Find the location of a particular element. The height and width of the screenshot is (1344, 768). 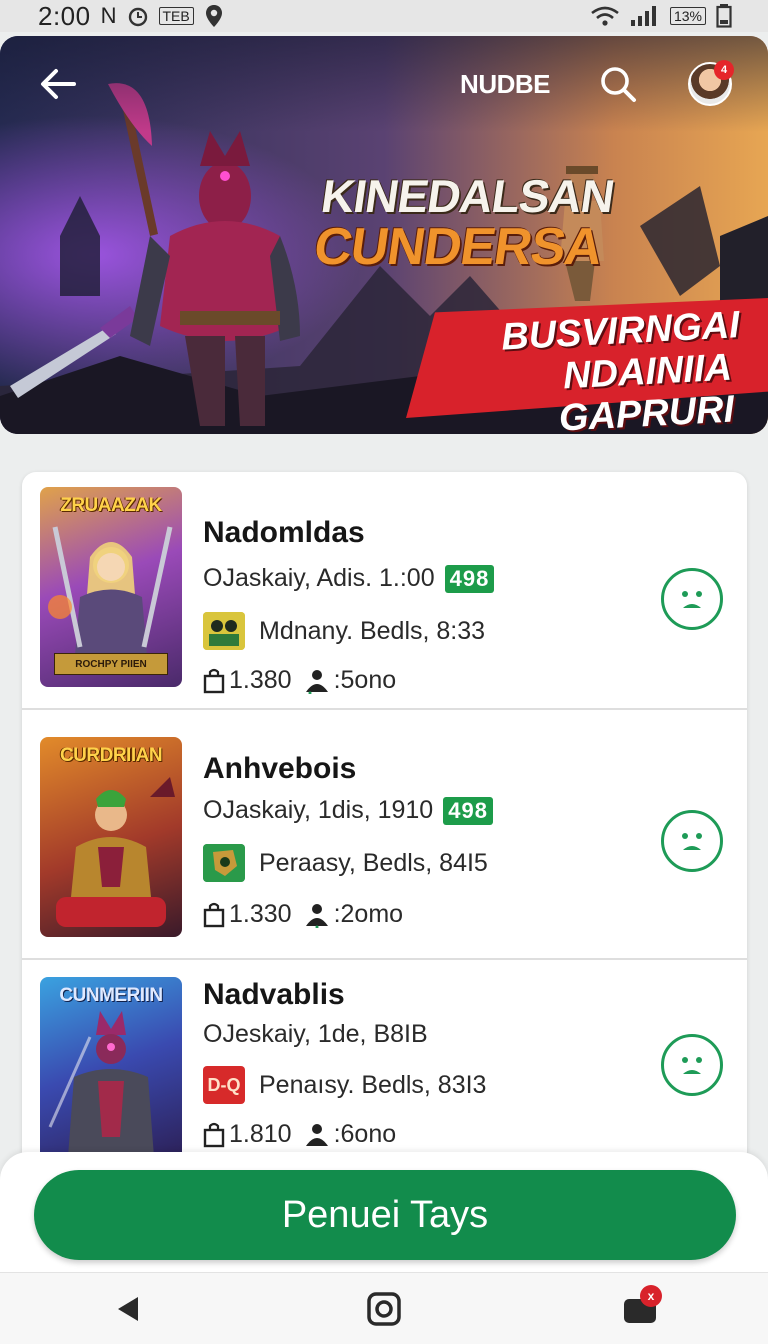

nav-home-button is located at coordinates (384, 1309).